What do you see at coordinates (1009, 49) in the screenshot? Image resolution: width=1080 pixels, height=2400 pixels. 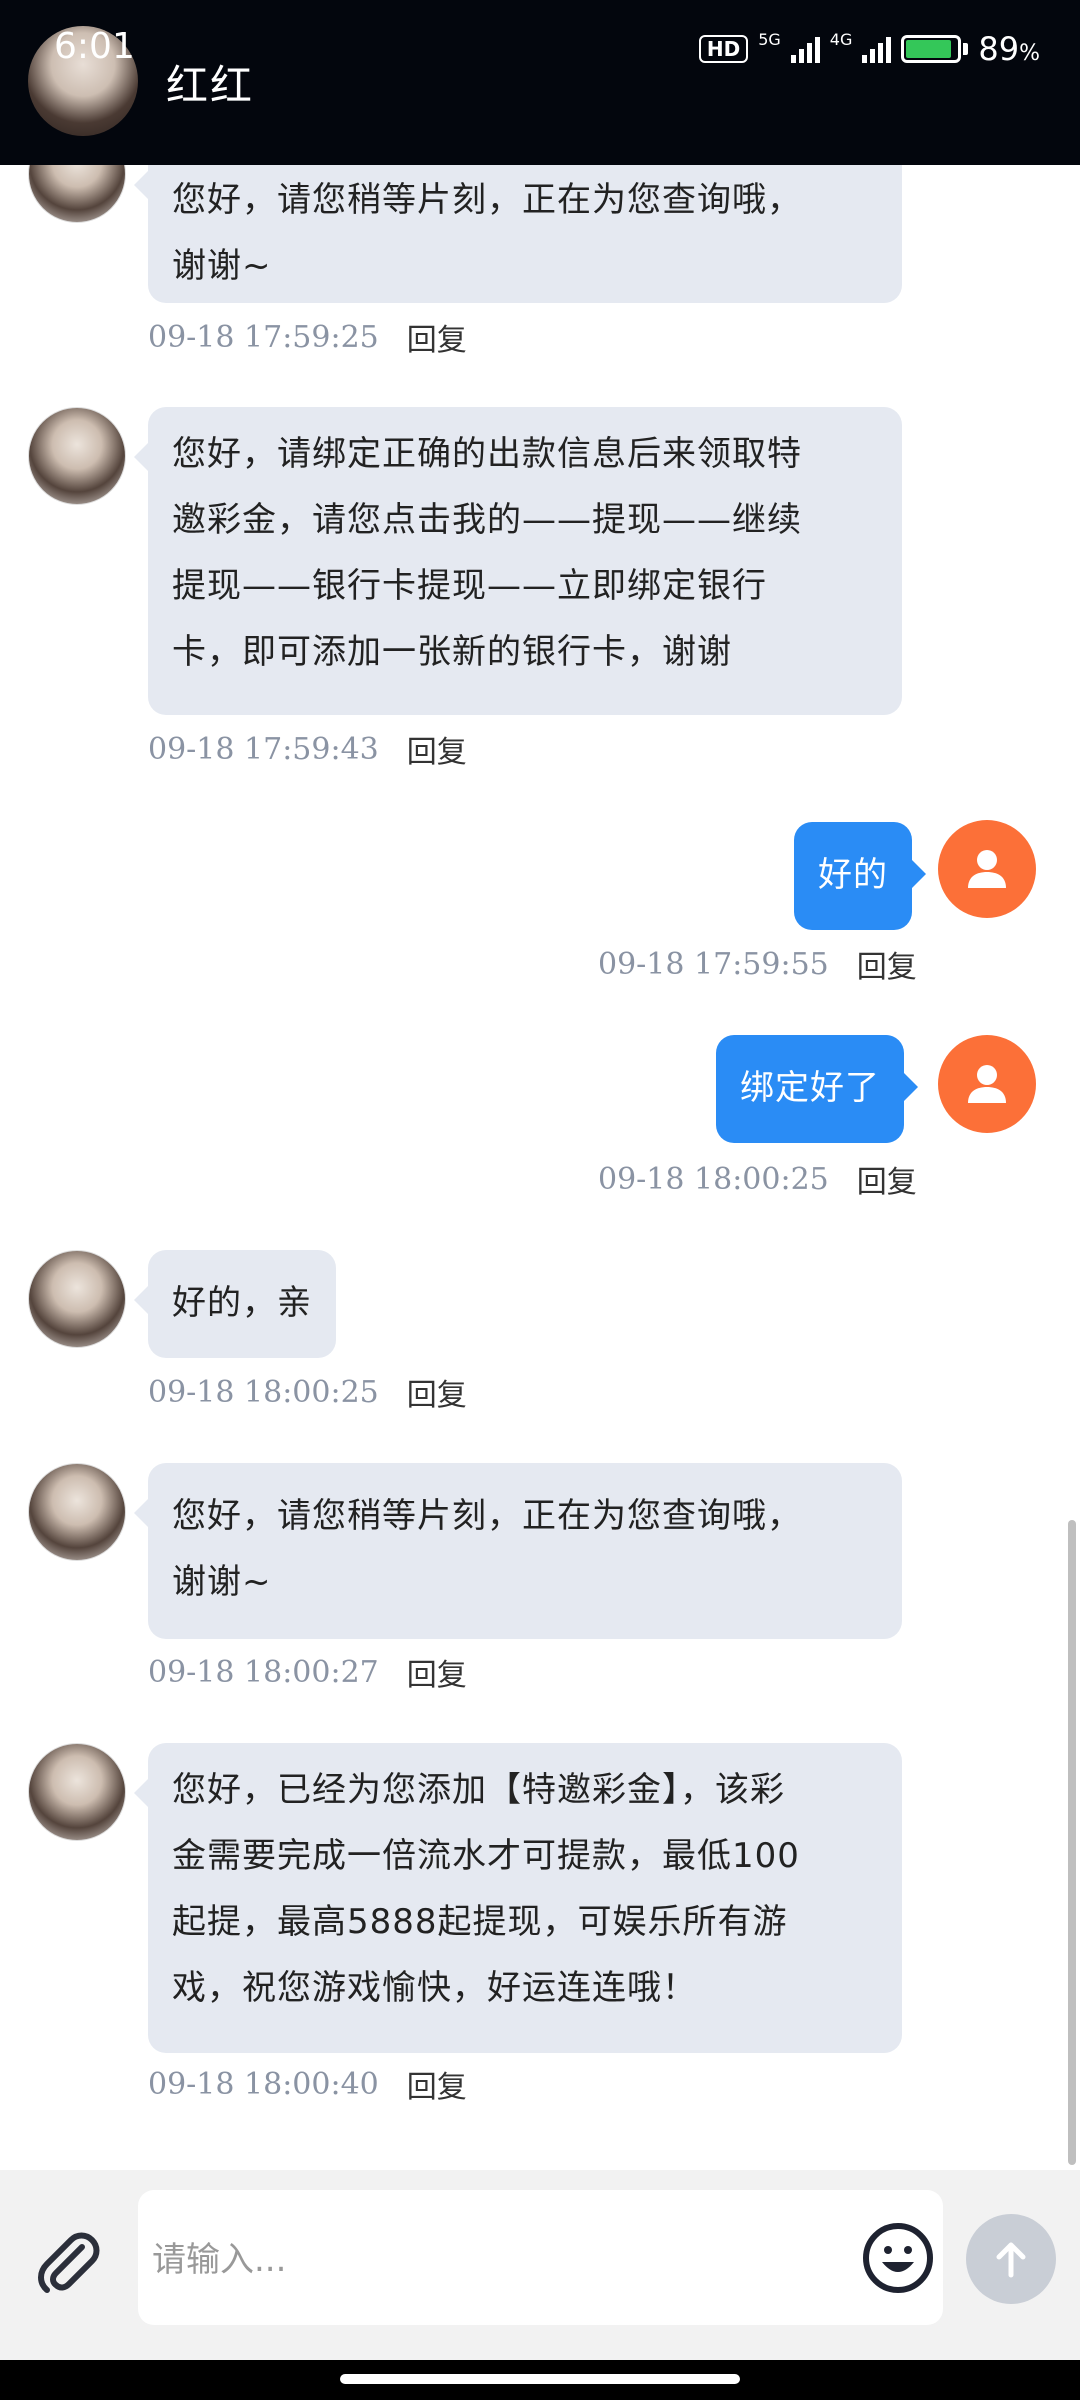 I see `battery-percent: 89%` at bounding box center [1009, 49].